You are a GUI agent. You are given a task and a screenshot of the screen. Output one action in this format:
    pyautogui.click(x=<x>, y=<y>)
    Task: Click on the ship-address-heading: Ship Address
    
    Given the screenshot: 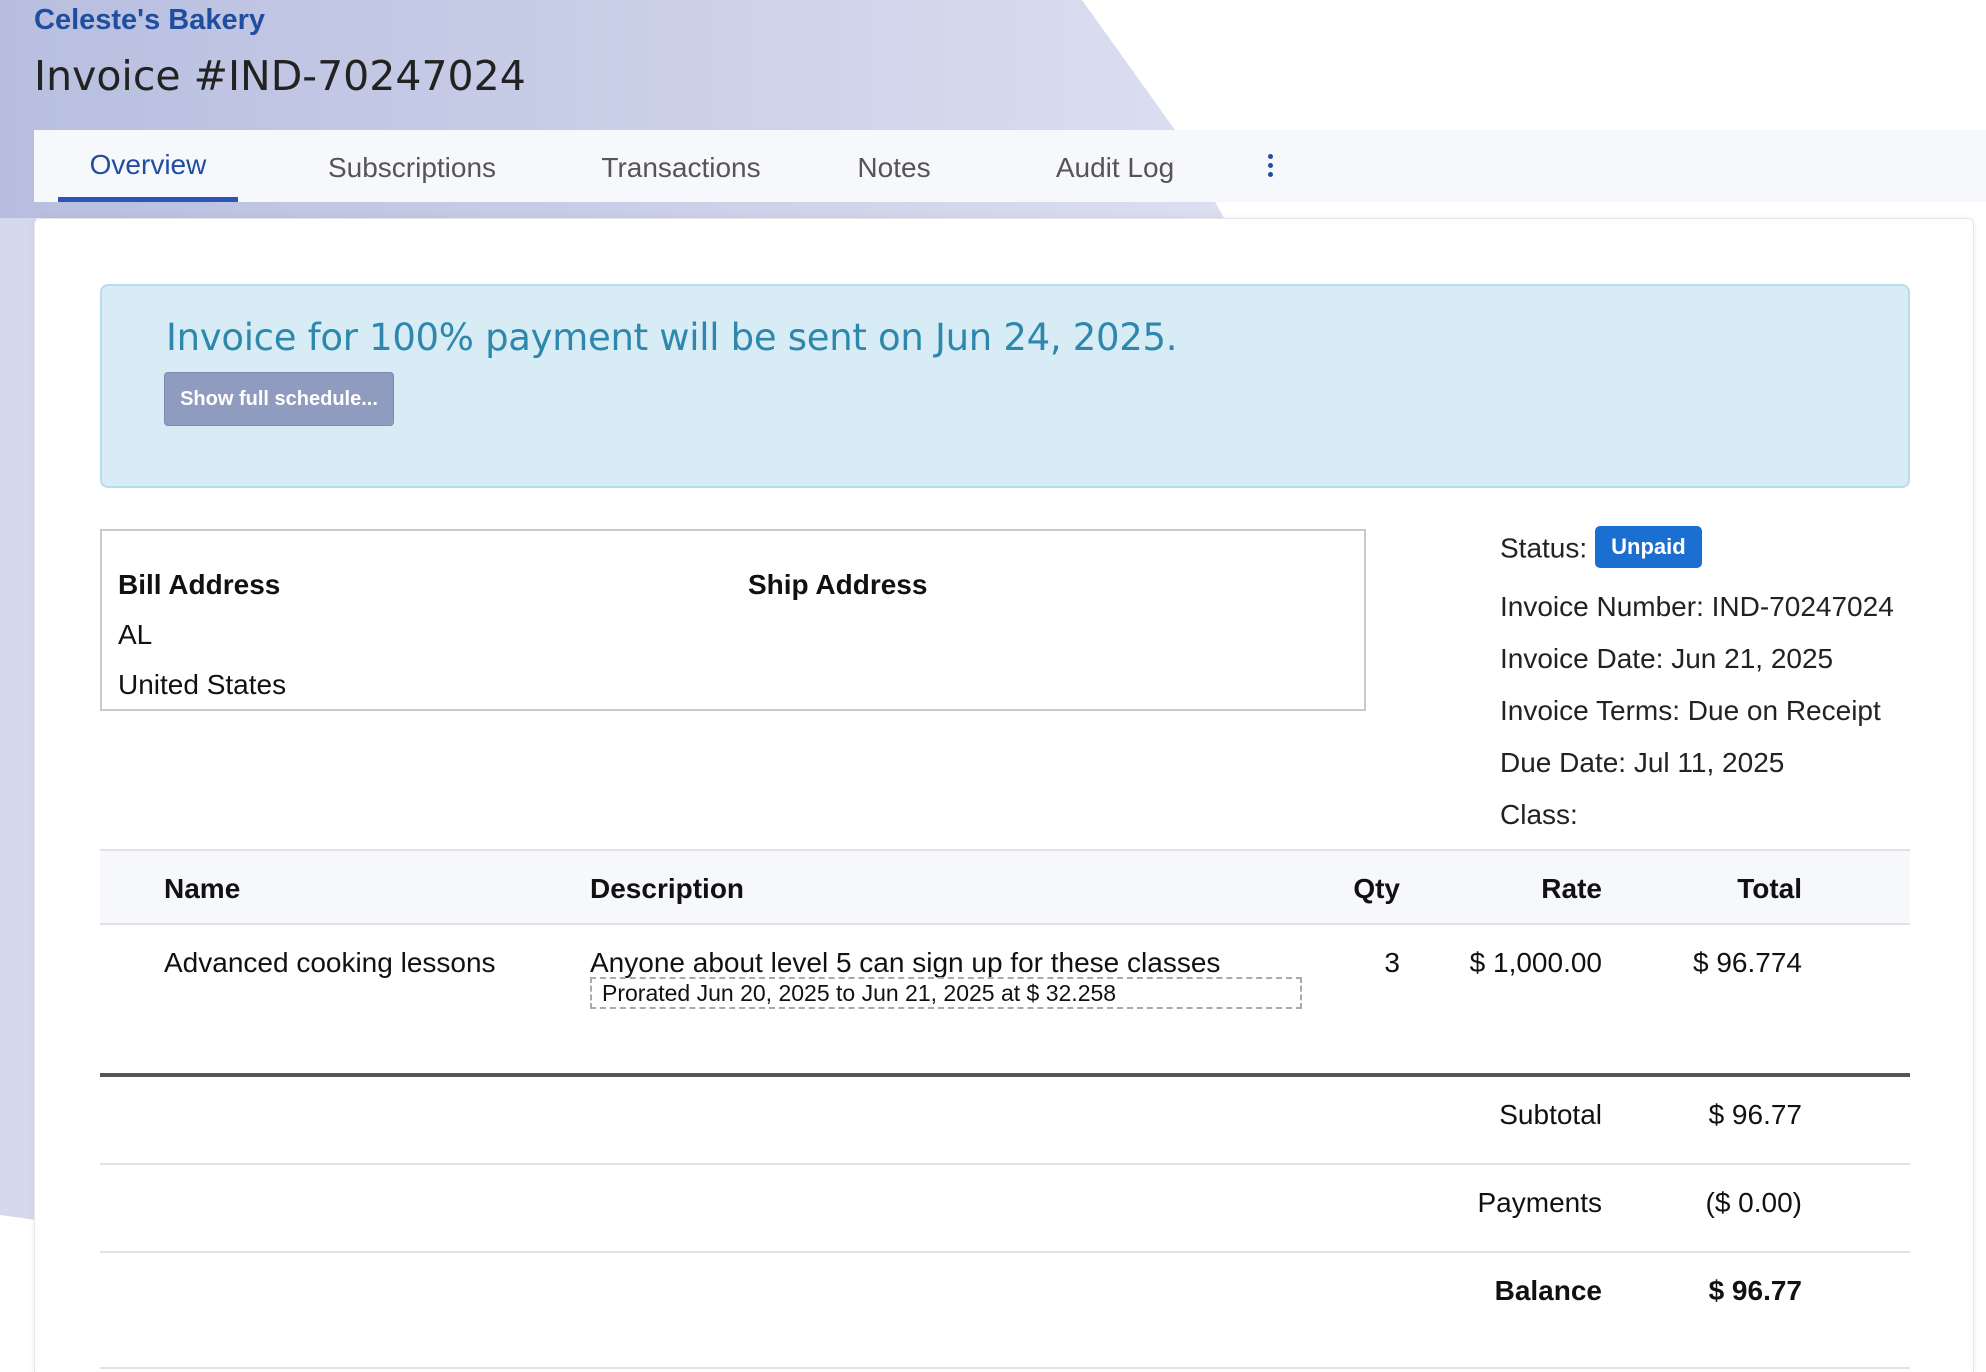 What is the action you would take?
    pyautogui.click(x=838, y=584)
    